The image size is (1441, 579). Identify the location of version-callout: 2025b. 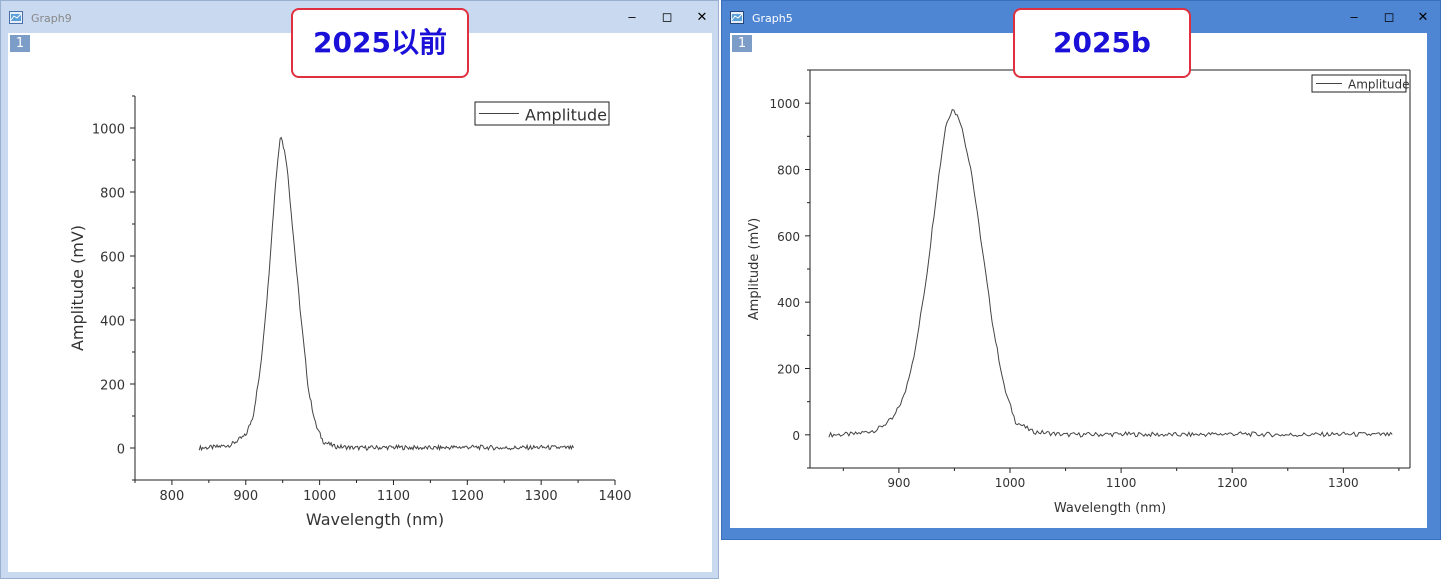
(1102, 43).